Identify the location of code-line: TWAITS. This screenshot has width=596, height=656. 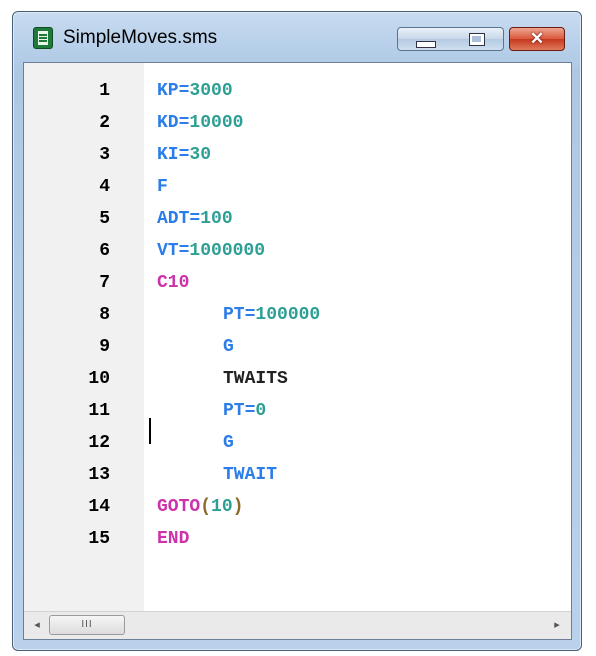
(255, 379).